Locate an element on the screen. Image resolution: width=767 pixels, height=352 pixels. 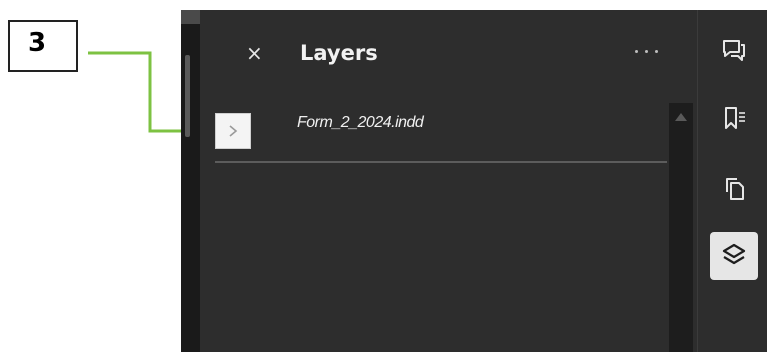
chevron-right-icon is located at coordinates (233, 131).